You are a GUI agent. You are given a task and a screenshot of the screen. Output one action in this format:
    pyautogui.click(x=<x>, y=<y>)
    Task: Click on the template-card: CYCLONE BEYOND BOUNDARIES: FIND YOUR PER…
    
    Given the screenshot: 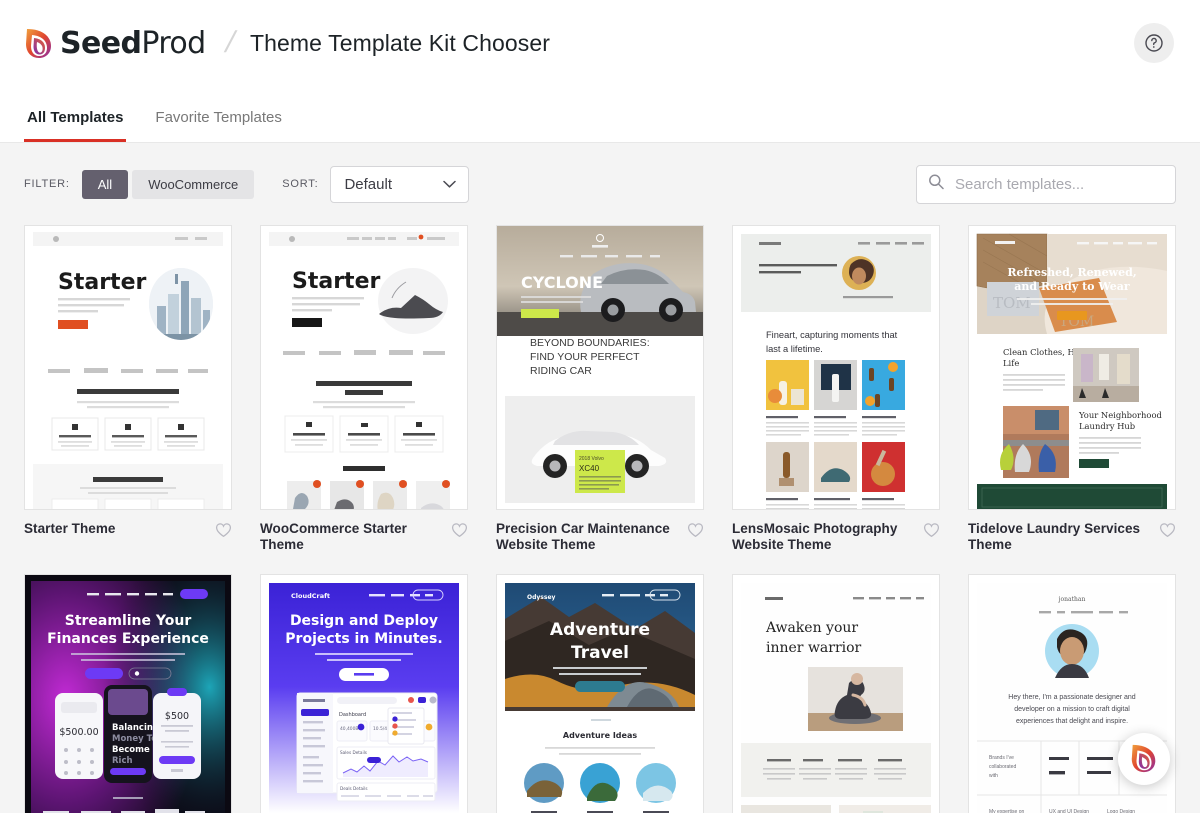 What is the action you would take?
    pyautogui.click(x=600, y=389)
    